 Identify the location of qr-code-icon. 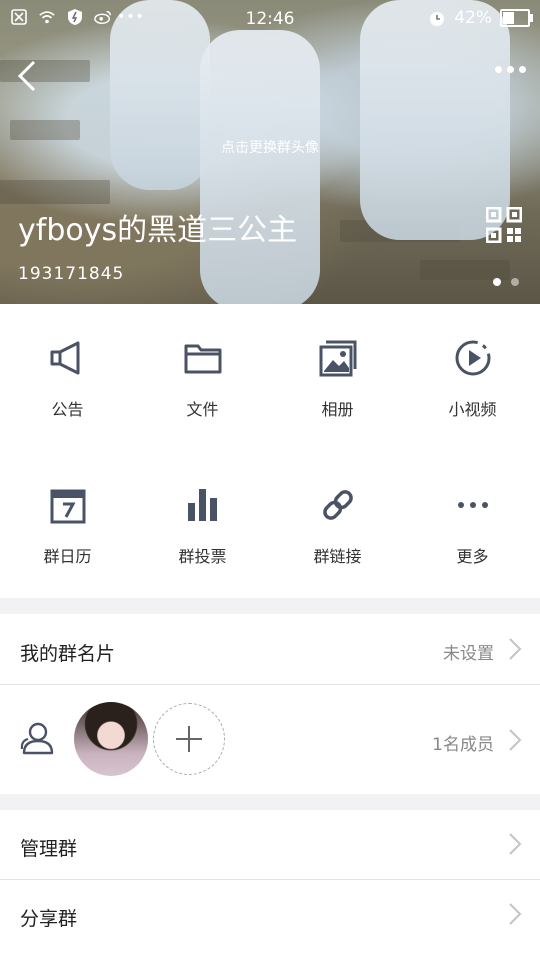
(504, 225).